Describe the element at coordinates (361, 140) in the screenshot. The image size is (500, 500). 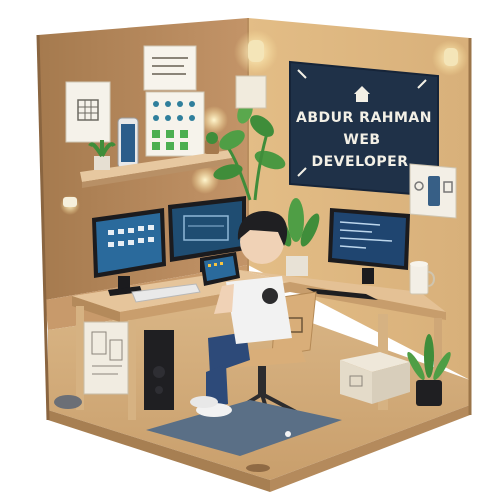
I see `sign-line-2: WEB` at that location.